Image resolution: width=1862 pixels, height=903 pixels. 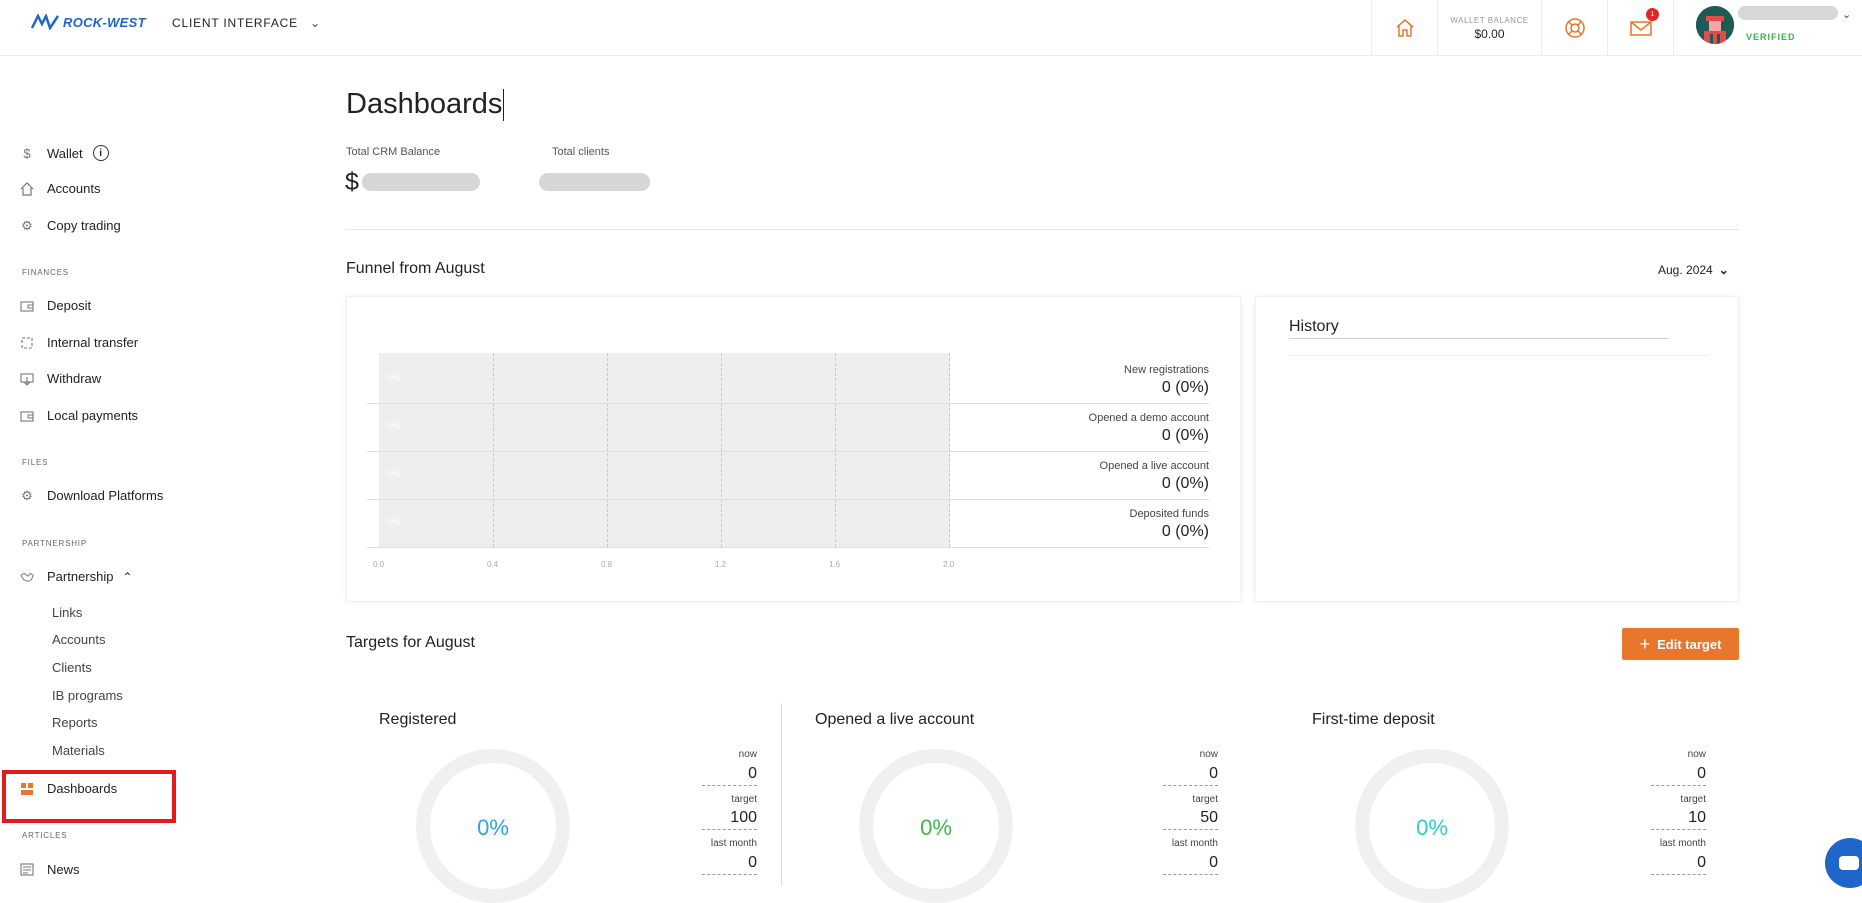 What do you see at coordinates (1685, 270) in the screenshot?
I see `period-value: Aug. 2024` at bounding box center [1685, 270].